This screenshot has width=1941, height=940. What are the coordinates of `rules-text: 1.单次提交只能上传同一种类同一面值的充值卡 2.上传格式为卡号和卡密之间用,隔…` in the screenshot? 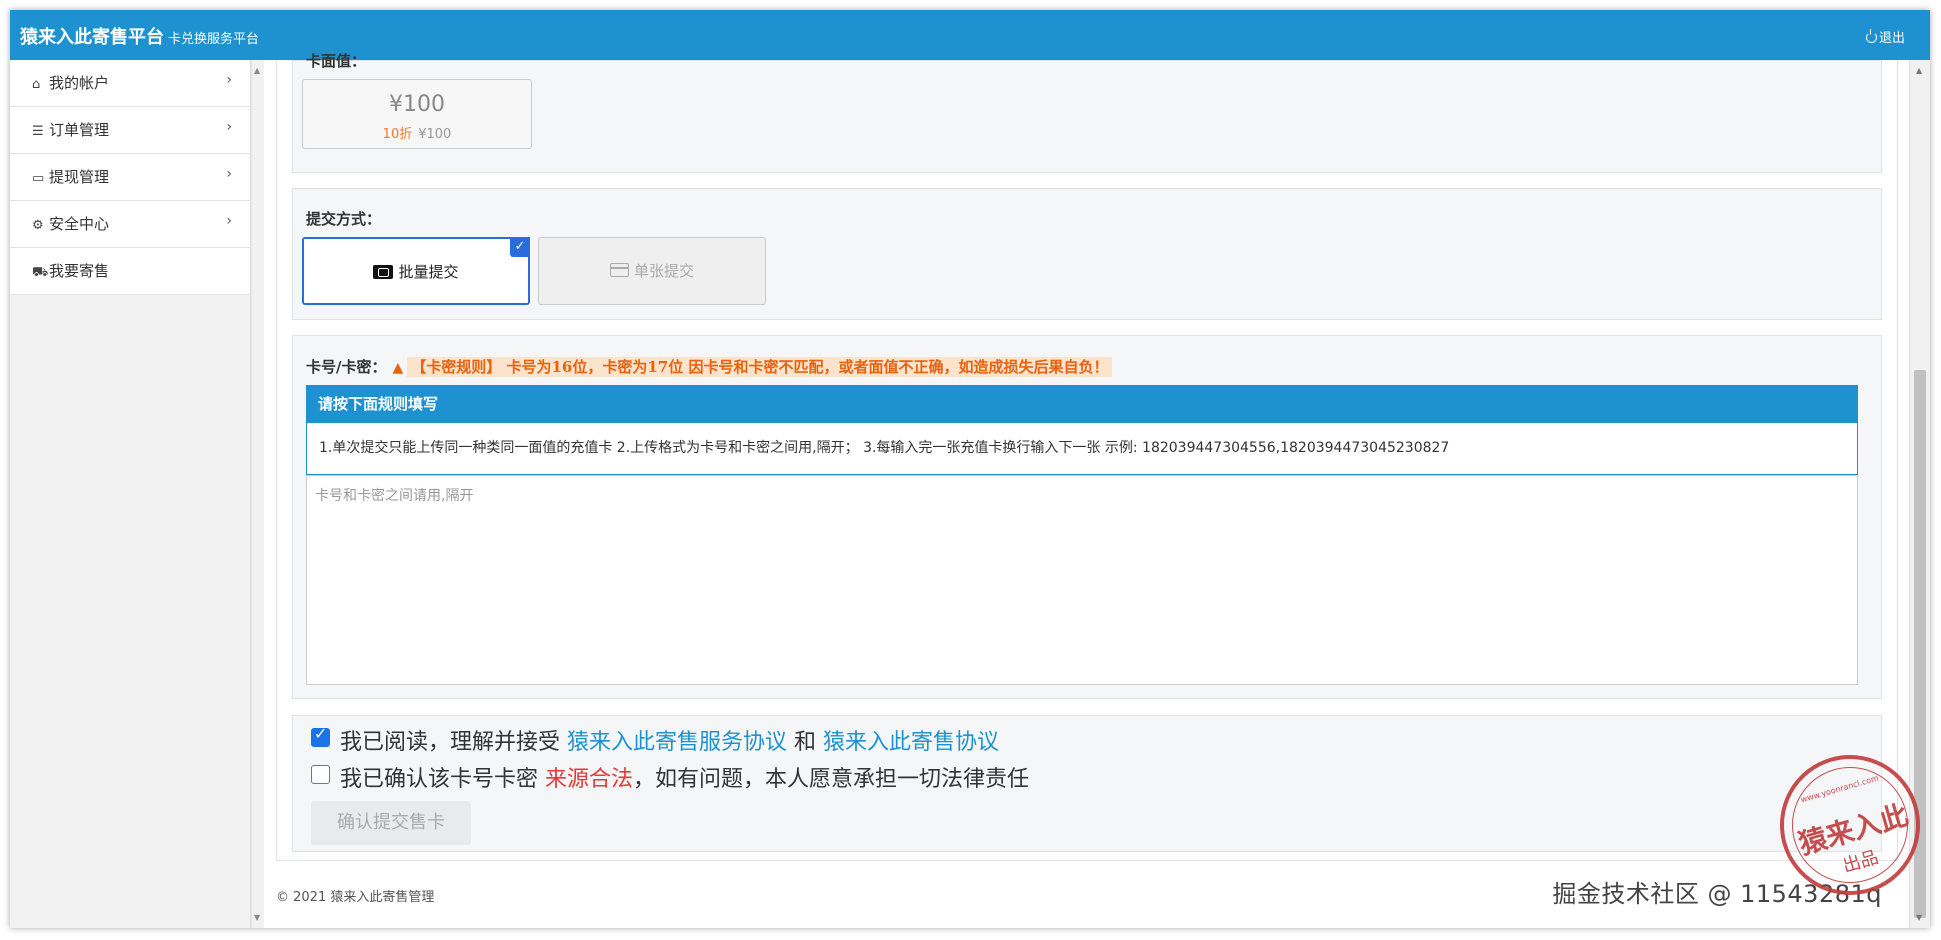 It's located at (1082, 449).